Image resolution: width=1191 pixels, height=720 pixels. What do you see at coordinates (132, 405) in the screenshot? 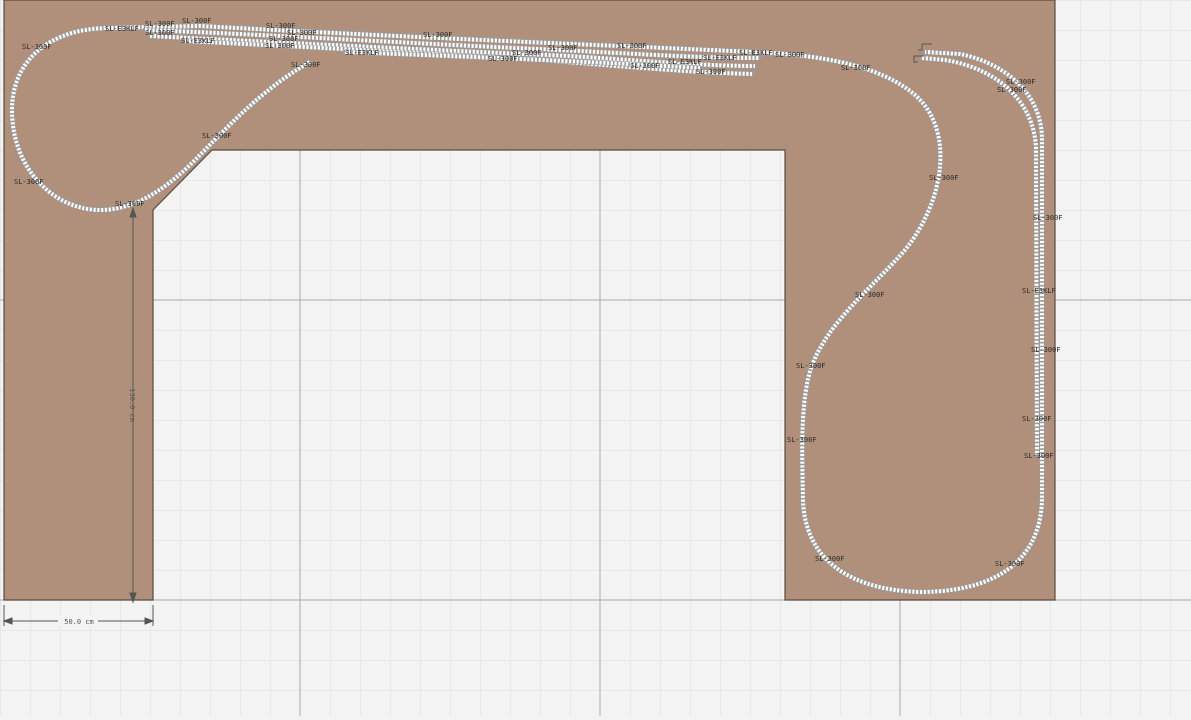
I see `dimension-height-label: 130.0 cm` at bounding box center [132, 405].